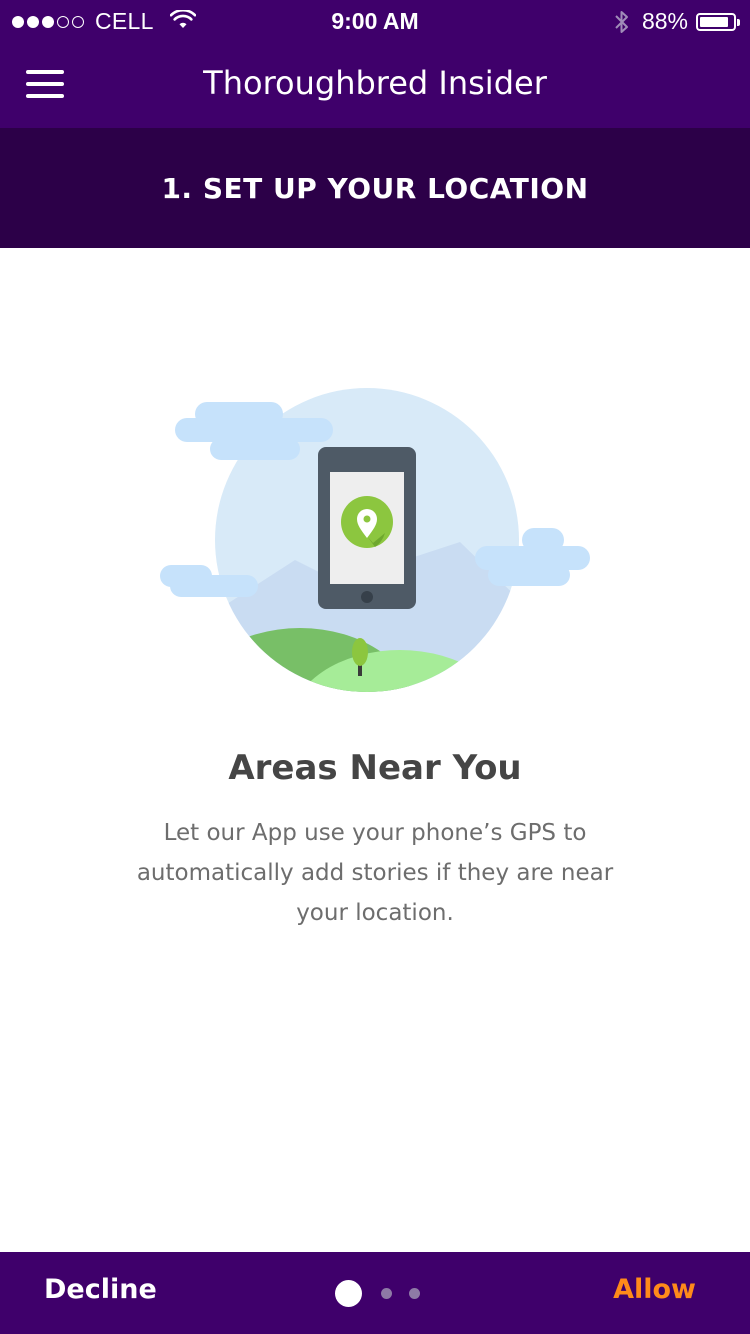 This screenshot has height=1334, width=750. Describe the element at coordinates (621, 21) in the screenshot. I see `bluetooth-icon` at that location.